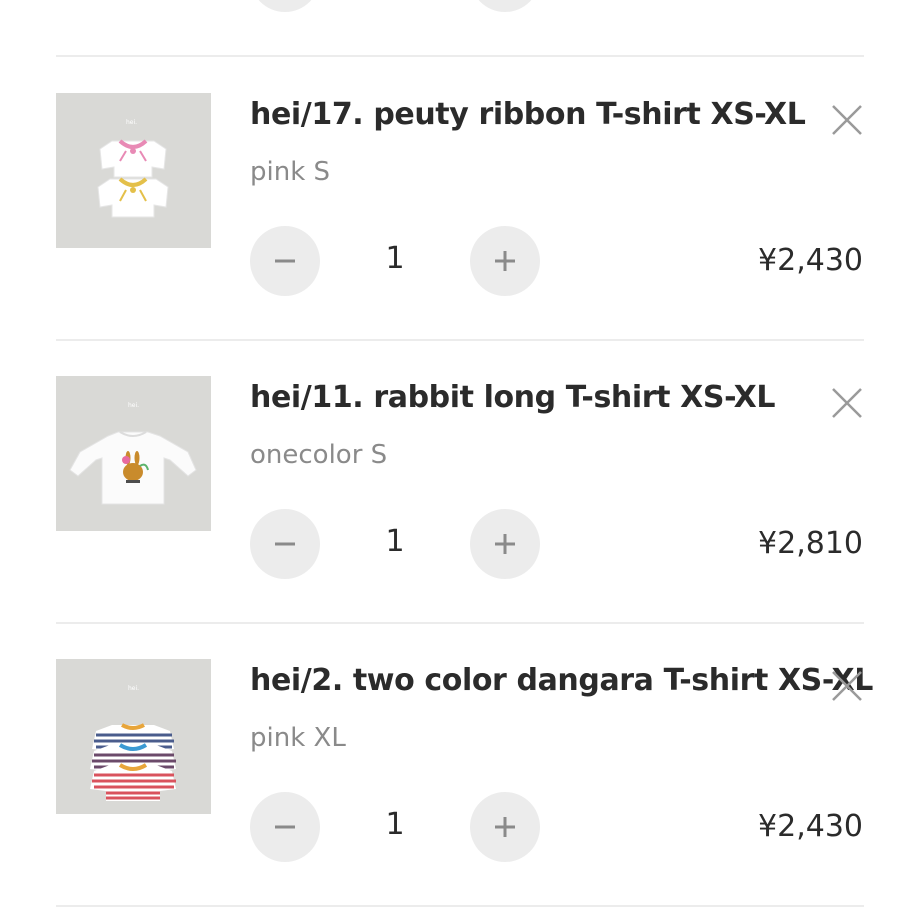 The width and height of the screenshot is (920, 920). What do you see at coordinates (505, 6) in the screenshot?
I see `previous-item-increase-button` at bounding box center [505, 6].